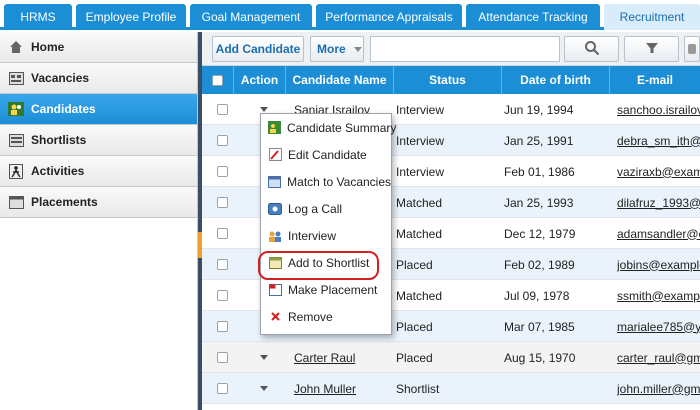 This screenshot has width=700, height=410. I want to click on search-input, so click(465, 49).